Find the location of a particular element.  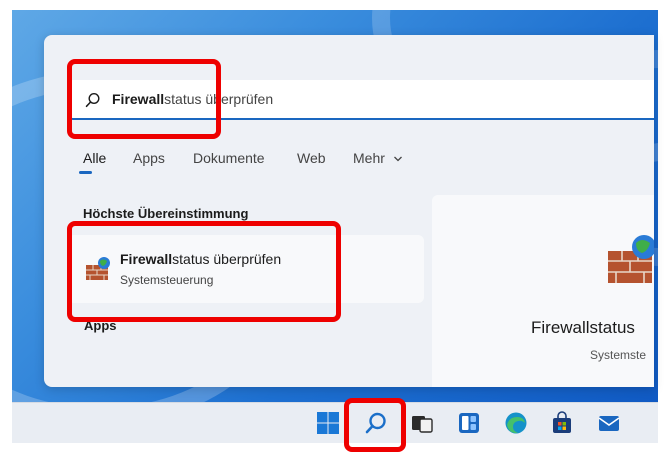

store-icon is located at coordinates (562, 423).